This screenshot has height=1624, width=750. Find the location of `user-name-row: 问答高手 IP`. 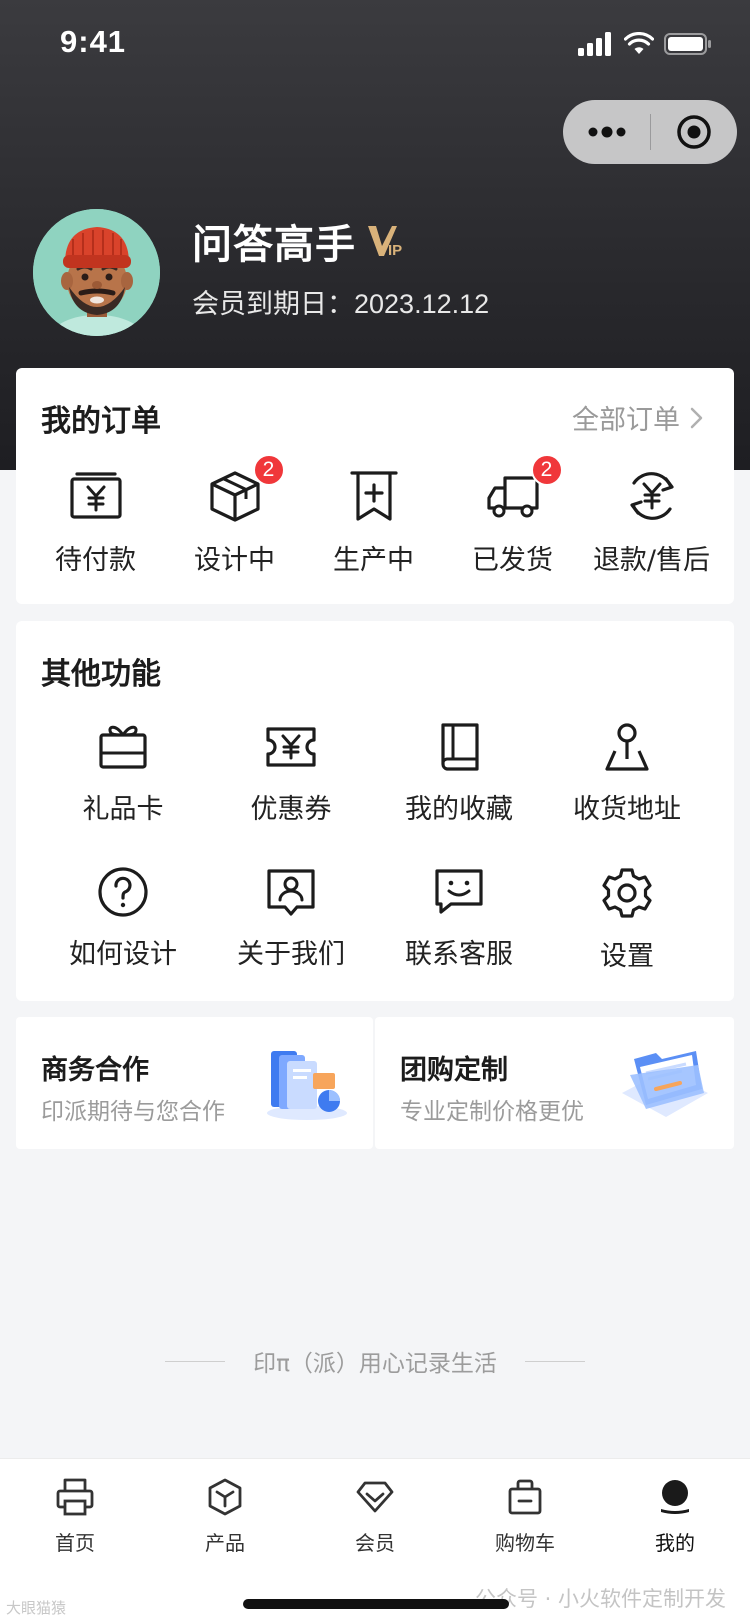

user-name-row: 问答高手 IP is located at coordinates (300, 241).